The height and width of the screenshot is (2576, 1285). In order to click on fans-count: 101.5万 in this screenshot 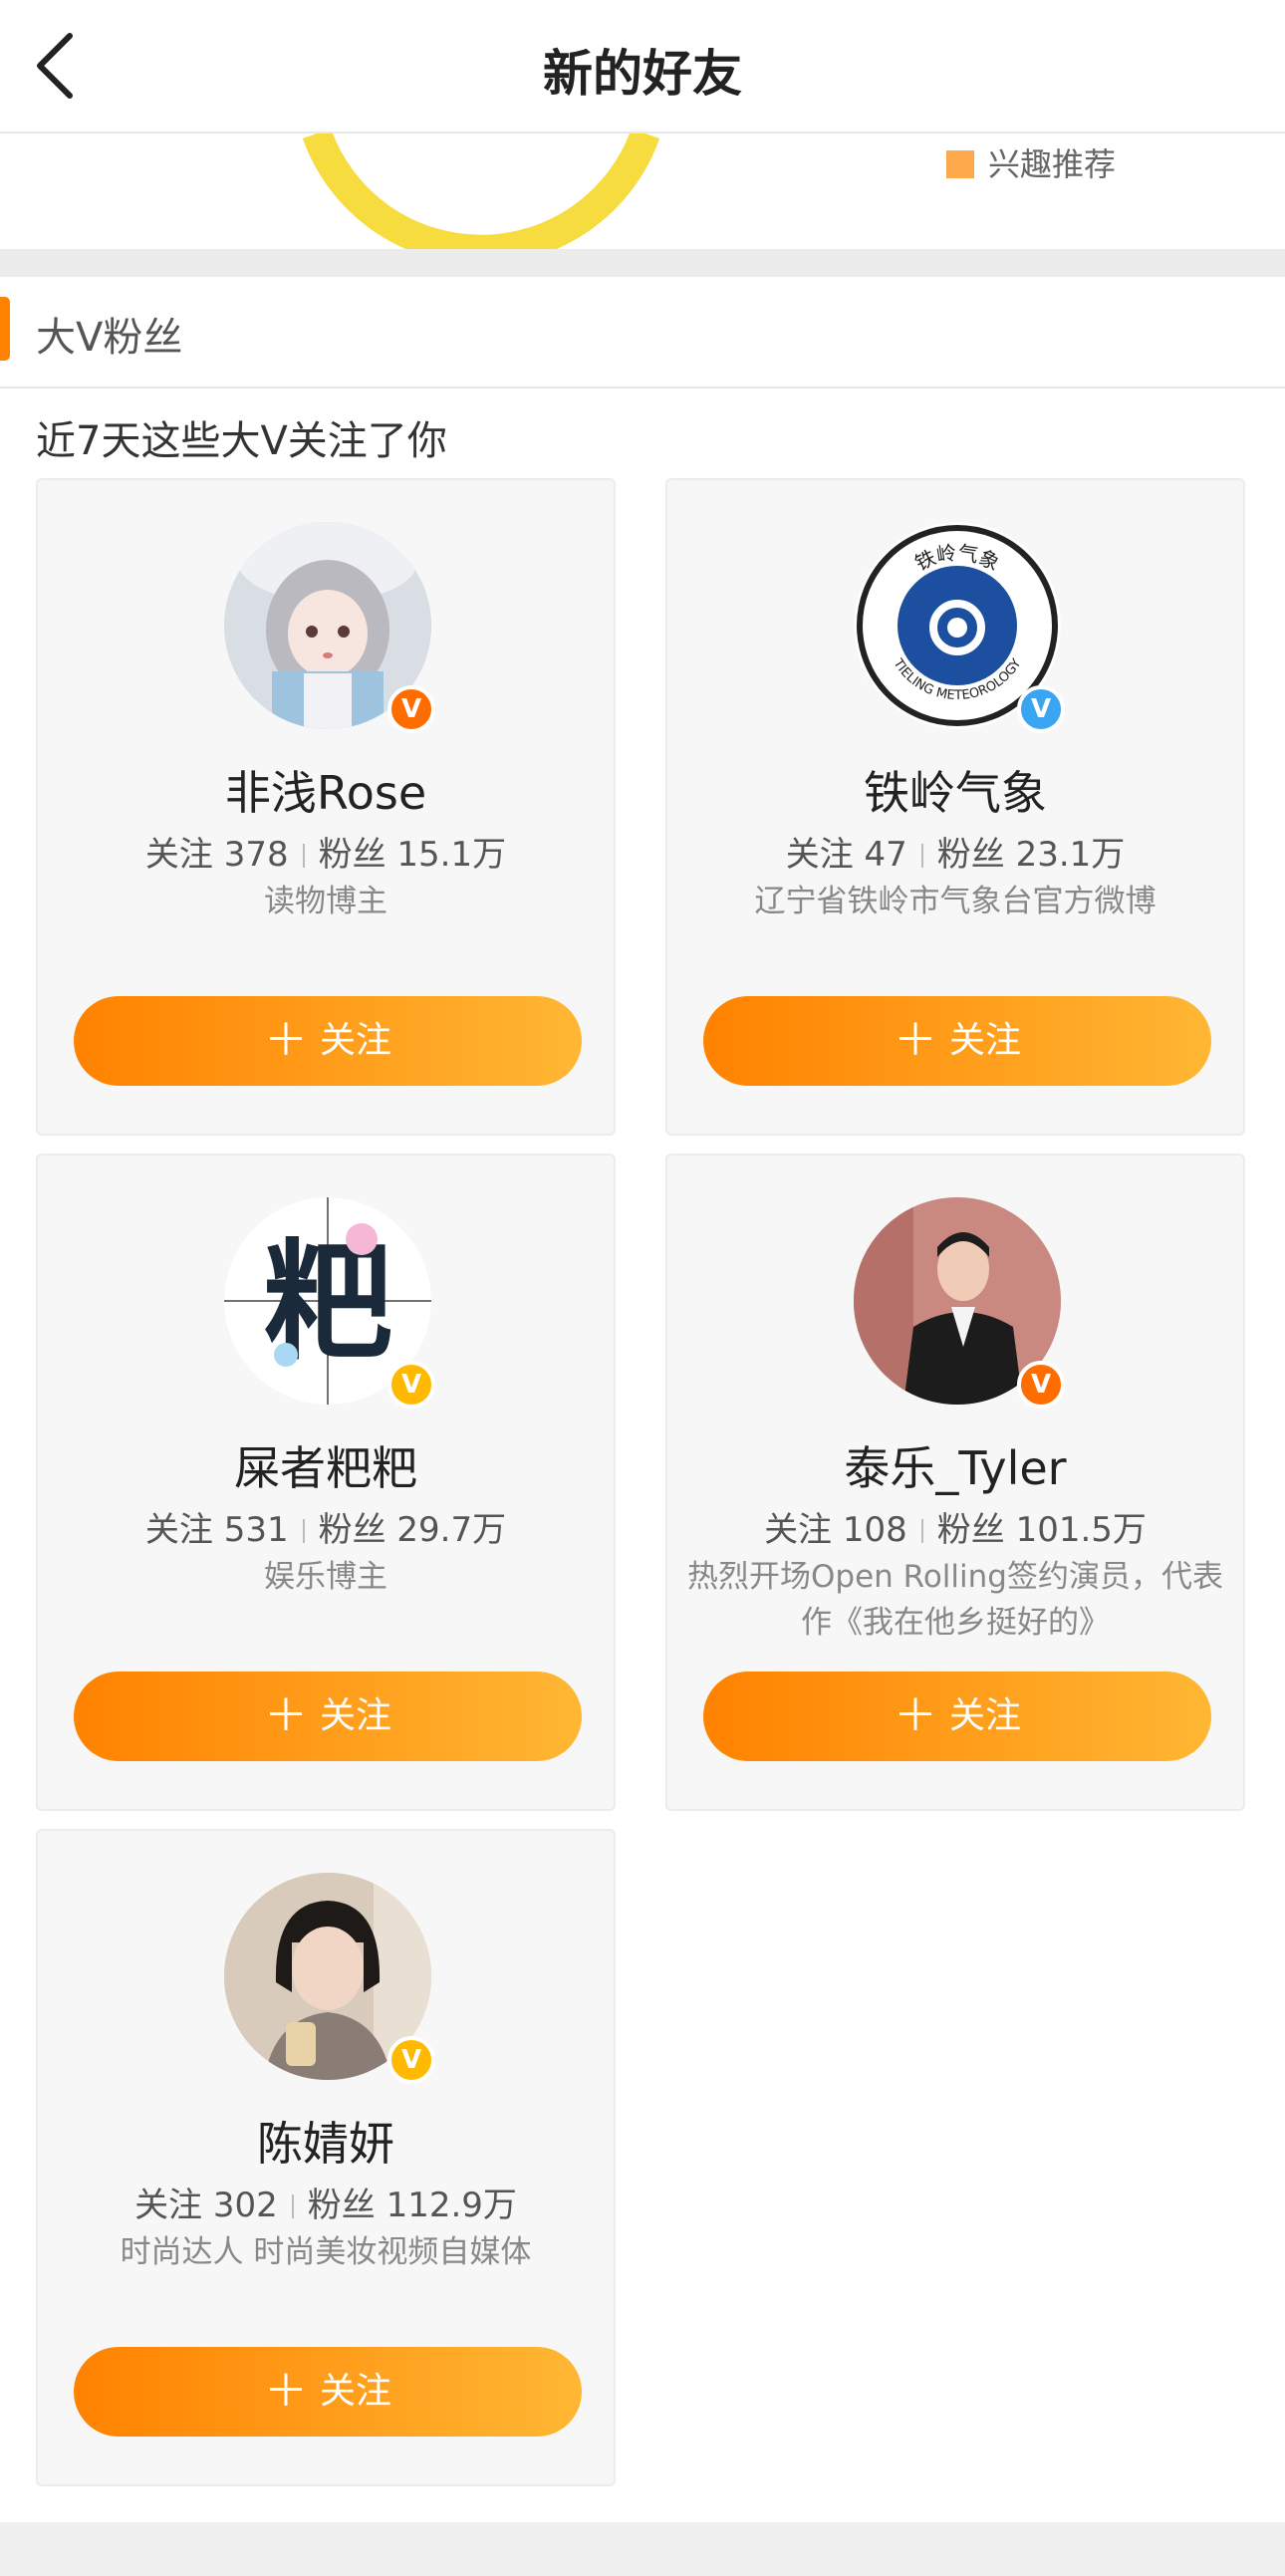, I will do `click(1081, 1530)`.